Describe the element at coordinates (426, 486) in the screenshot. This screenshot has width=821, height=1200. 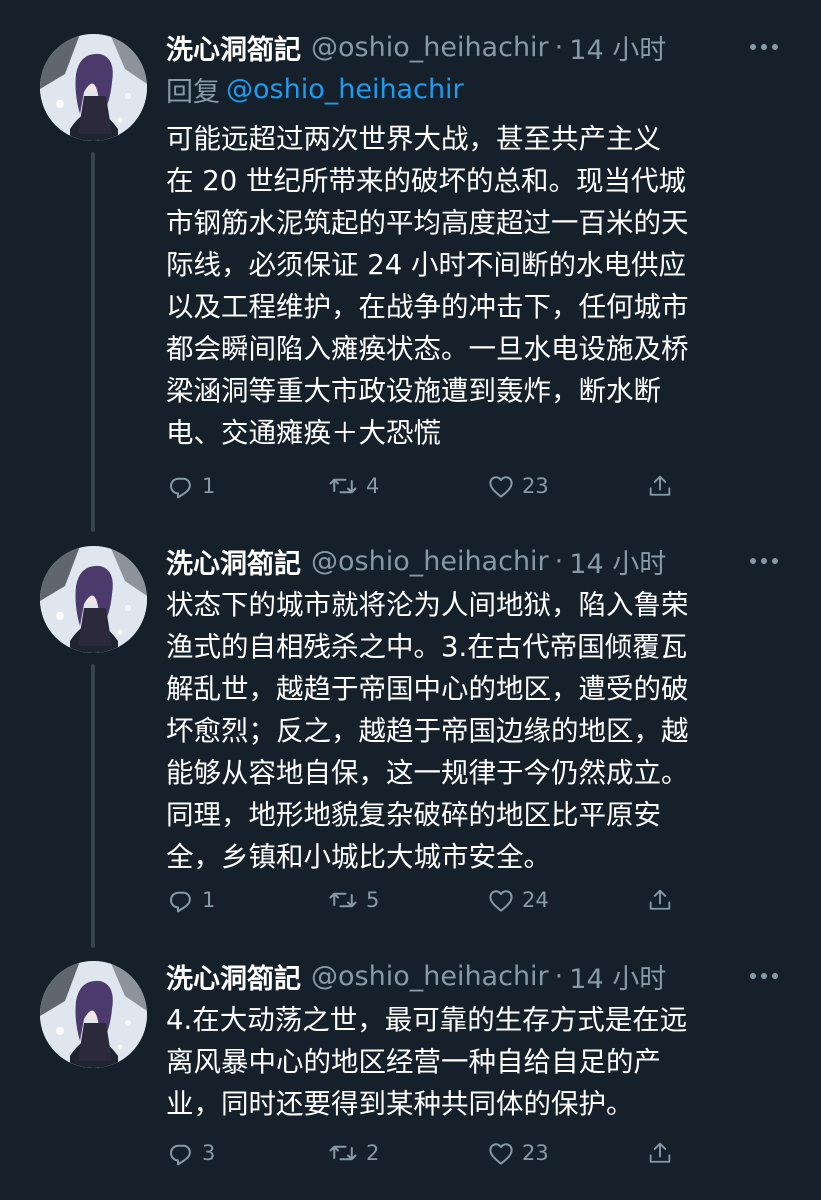
I see `tweet-actions: 1 4 23` at that location.